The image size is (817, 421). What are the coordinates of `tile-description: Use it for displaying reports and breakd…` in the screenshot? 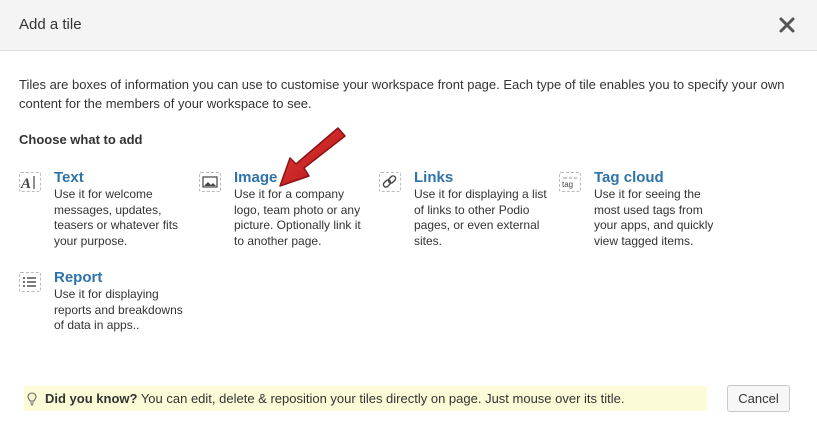 It's located at (118, 309).